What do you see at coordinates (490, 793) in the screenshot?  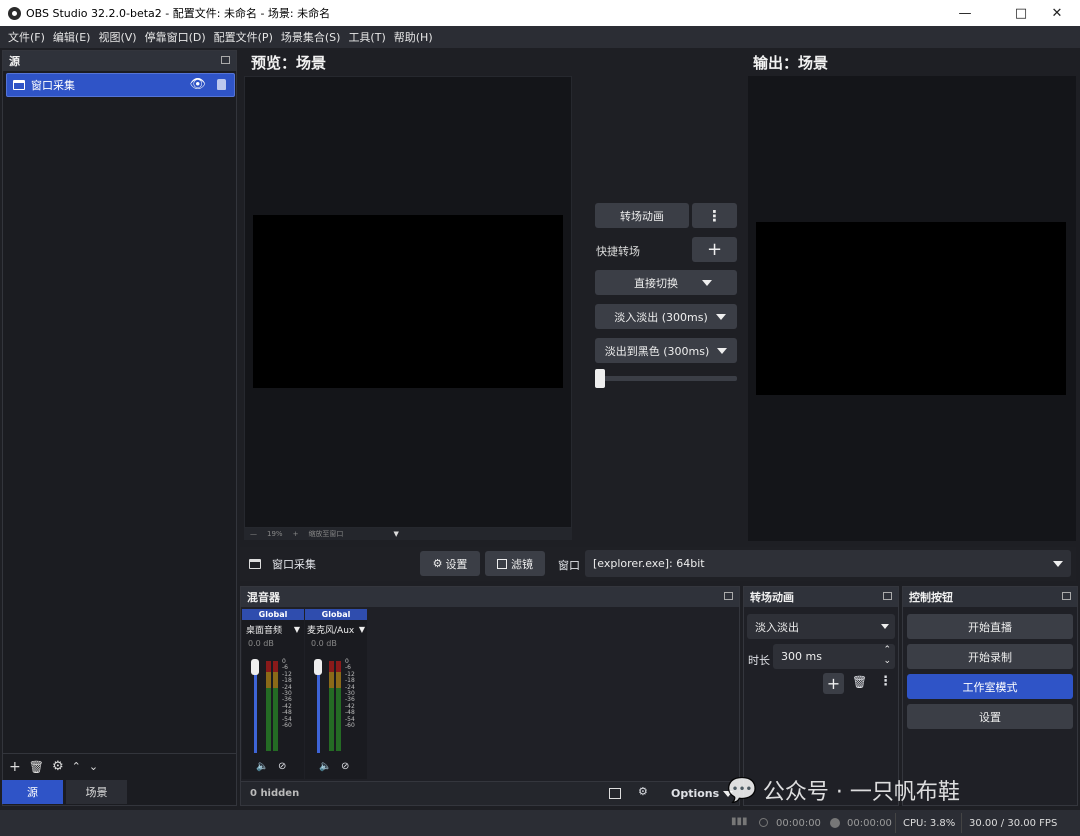 I see `mixer-footer: 0 hidden ⚙ Options` at bounding box center [490, 793].